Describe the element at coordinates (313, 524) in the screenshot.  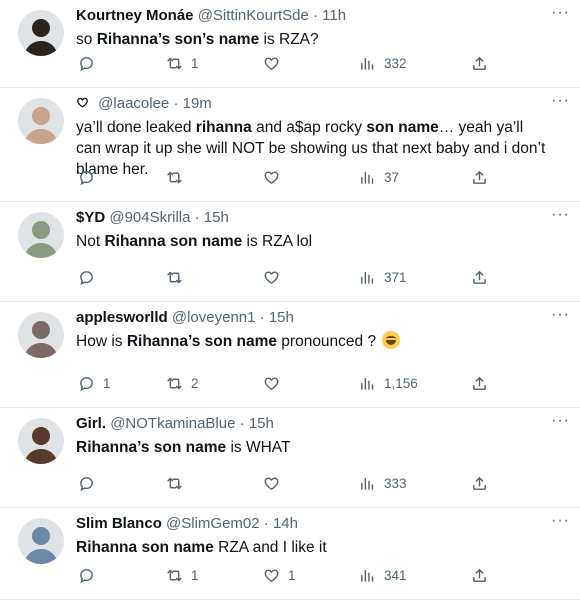
I see `tweet-header: Slim Blanco @SlimGem02 · 14h` at that location.